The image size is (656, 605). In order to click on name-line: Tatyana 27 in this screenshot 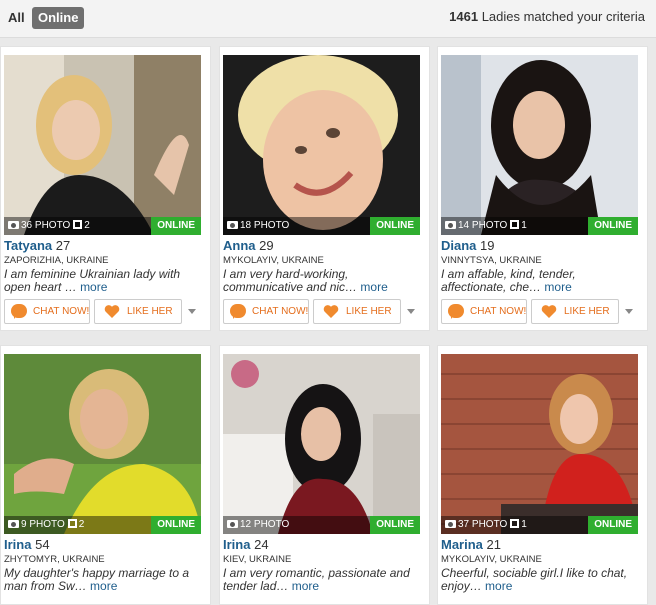, I will do `click(37, 245)`.